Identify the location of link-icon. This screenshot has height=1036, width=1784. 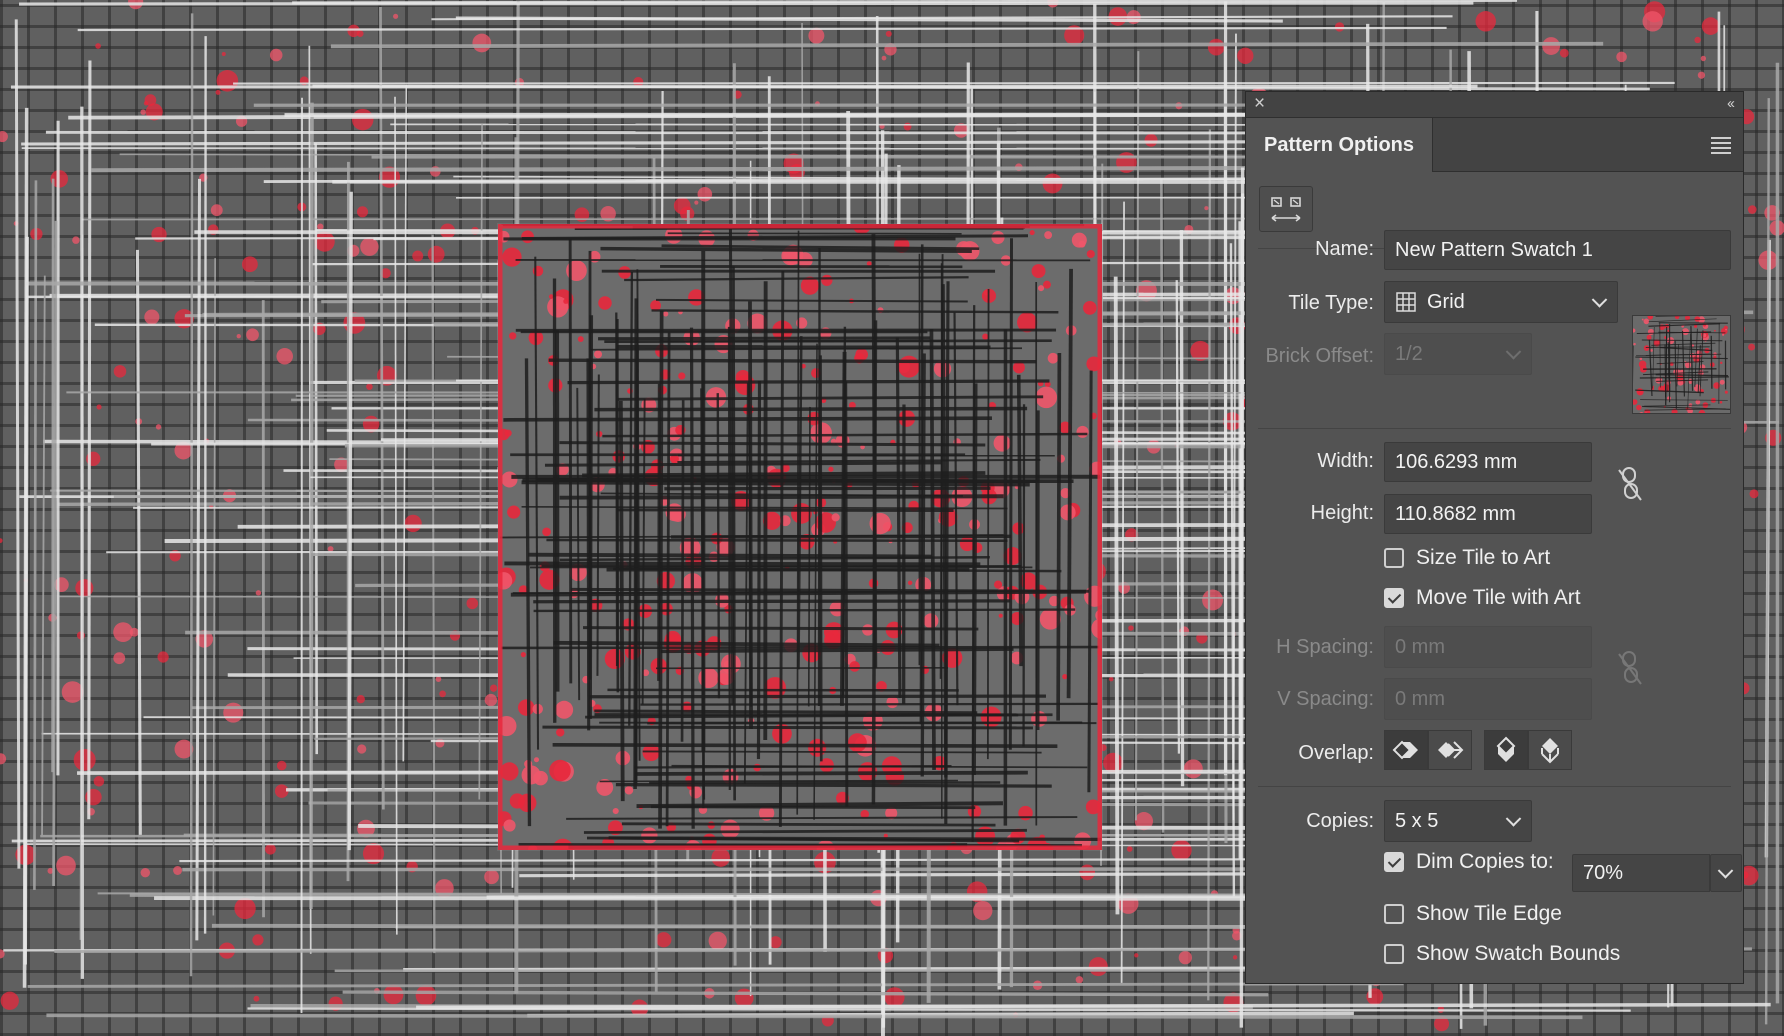
(1630, 484).